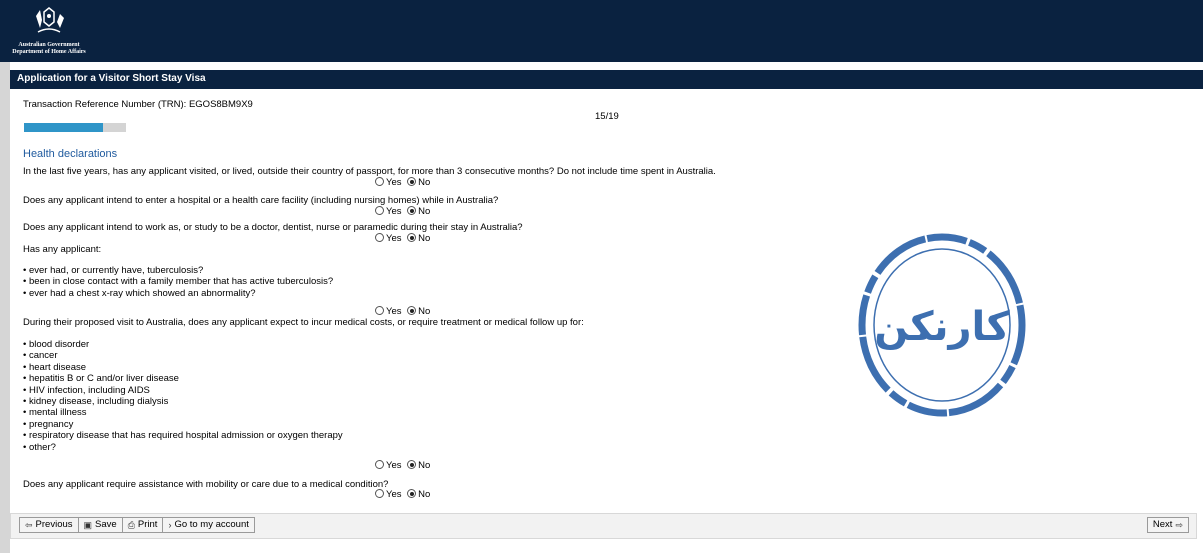  I want to click on account-arrow-icon: ›, so click(170, 525).